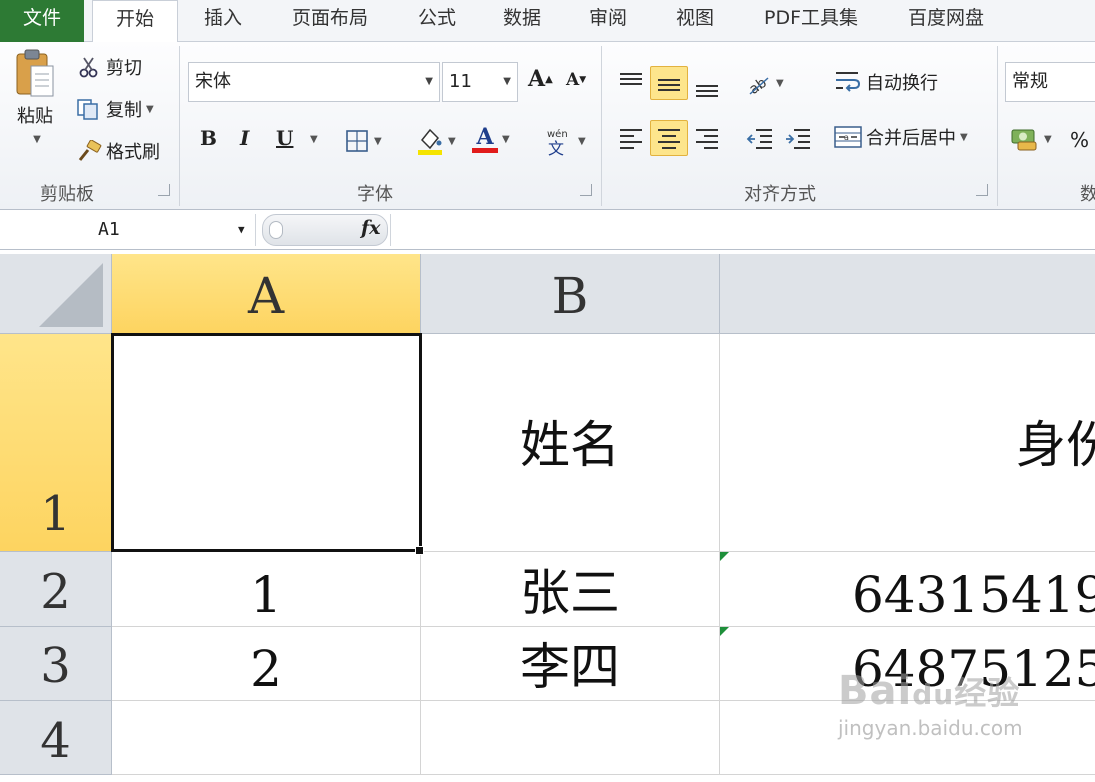 This screenshot has width=1095, height=782. What do you see at coordinates (946, 21) in the screenshot?
I see `tab-baidu-netdisk: 百度网盘` at bounding box center [946, 21].